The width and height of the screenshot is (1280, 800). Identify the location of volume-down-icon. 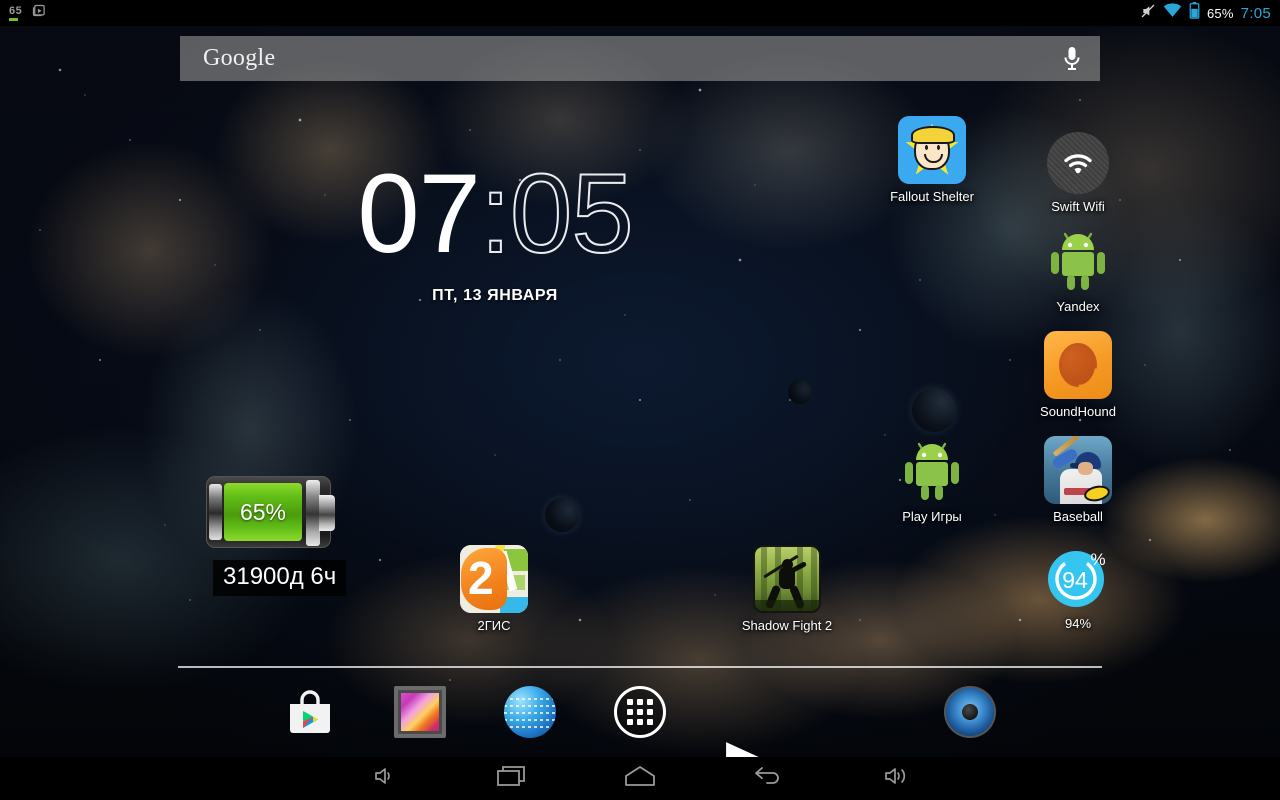
(384, 778).